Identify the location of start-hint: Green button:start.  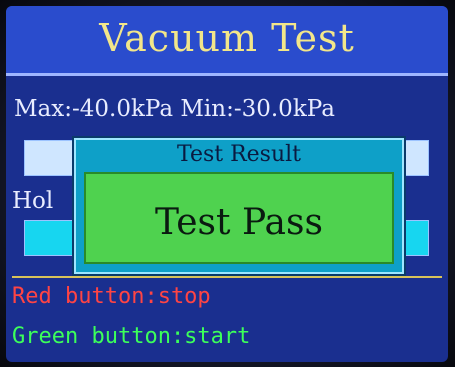
(131, 336).